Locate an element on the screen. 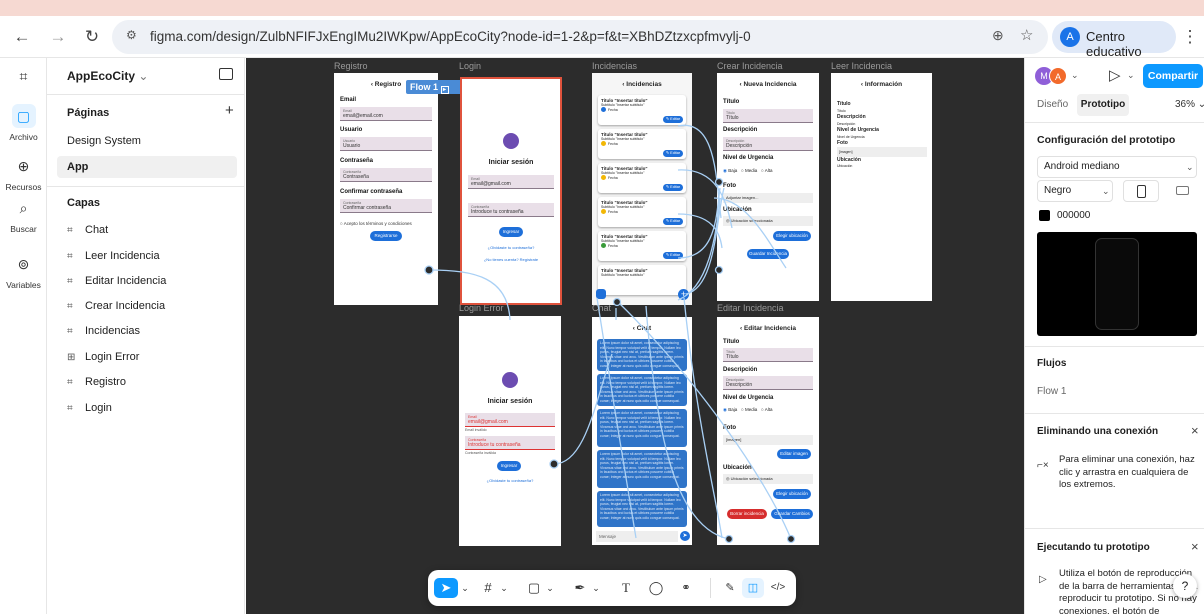  bottom-toolbar: ➤ ⌄ # ⌄ ▢ ⌄ ✒ ⌄ T ◯ ⚭ ✎ ◫ </> is located at coordinates (612, 588).